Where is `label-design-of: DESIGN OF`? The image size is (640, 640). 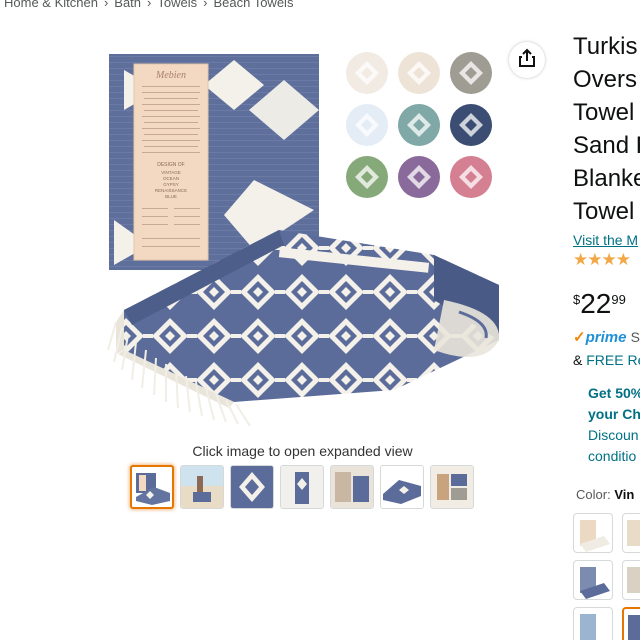 label-design-of: DESIGN OF is located at coordinates (171, 165).